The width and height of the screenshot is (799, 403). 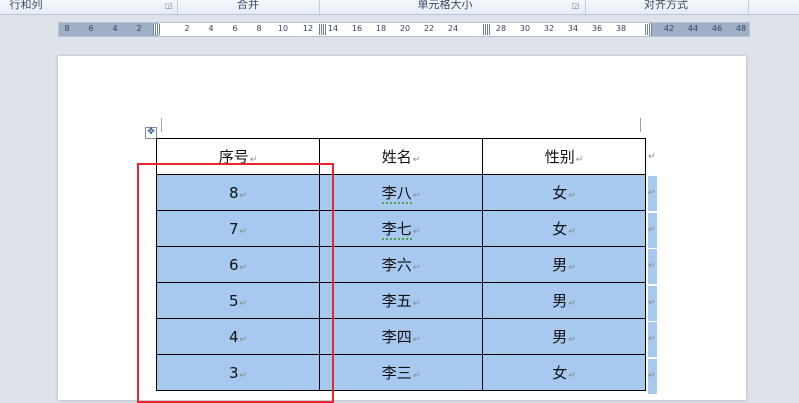 I want to click on ribbon-group-merge: 合并, so click(x=248, y=7).